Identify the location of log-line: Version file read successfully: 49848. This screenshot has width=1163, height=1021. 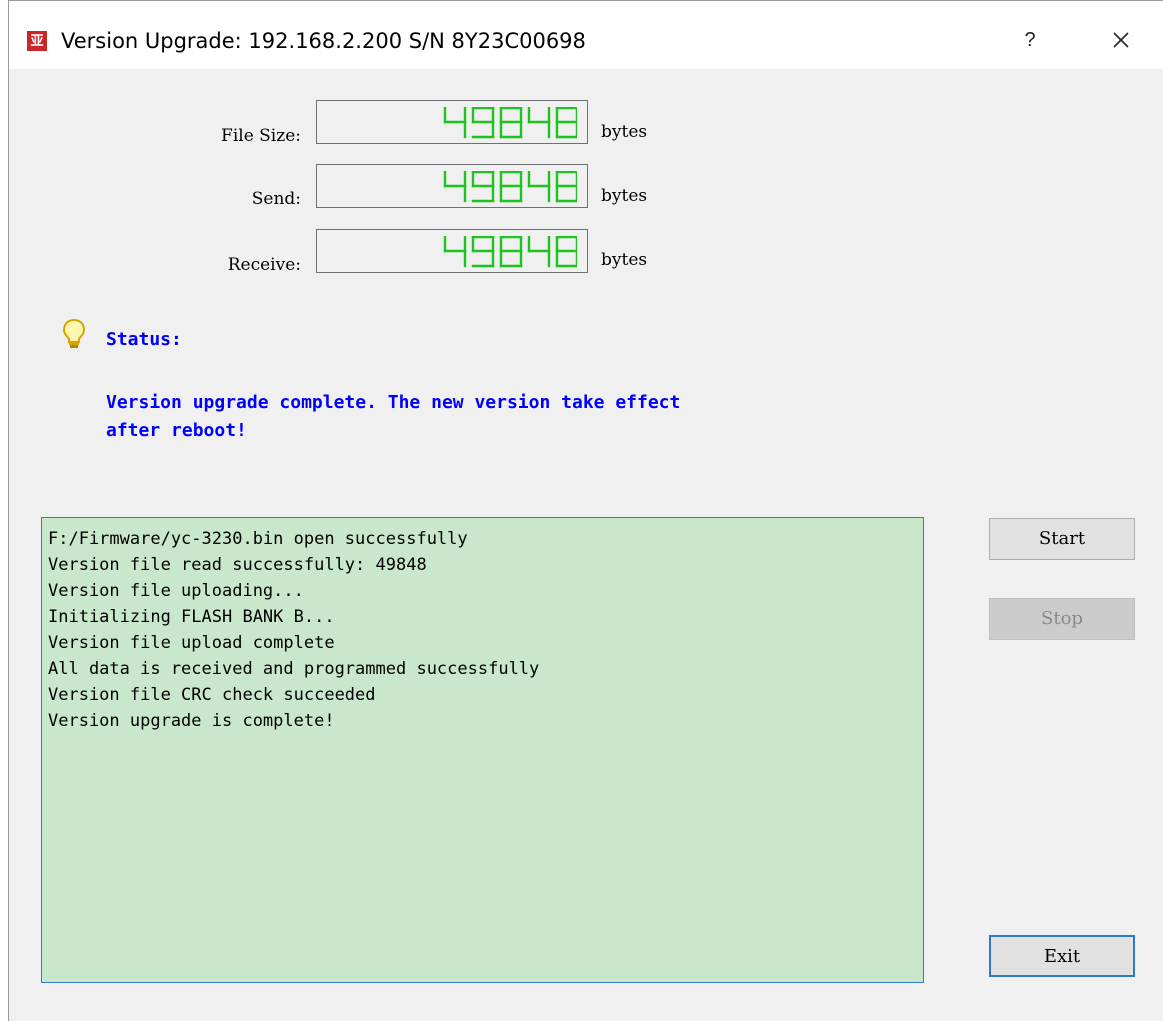
(237, 565).